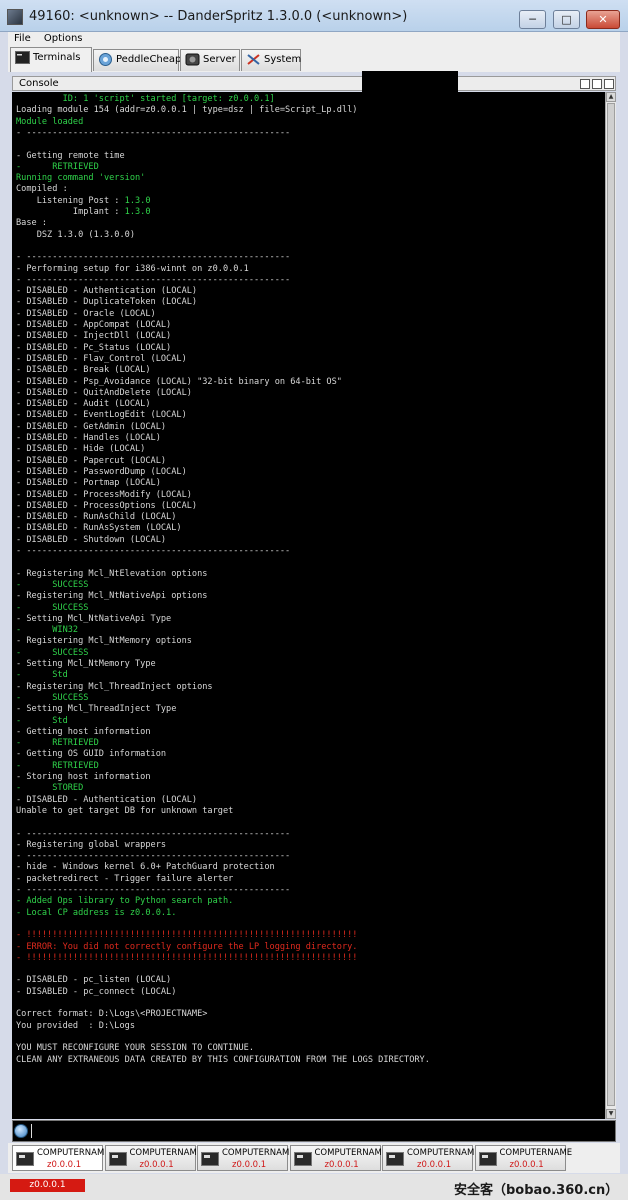 The width and height of the screenshot is (628, 1200). What do you see at coordinates (107, 799) in the screenshot?
I see `console-line: - DISABLED - Authentication (LOCAL)` at bounding box center [107, 799].